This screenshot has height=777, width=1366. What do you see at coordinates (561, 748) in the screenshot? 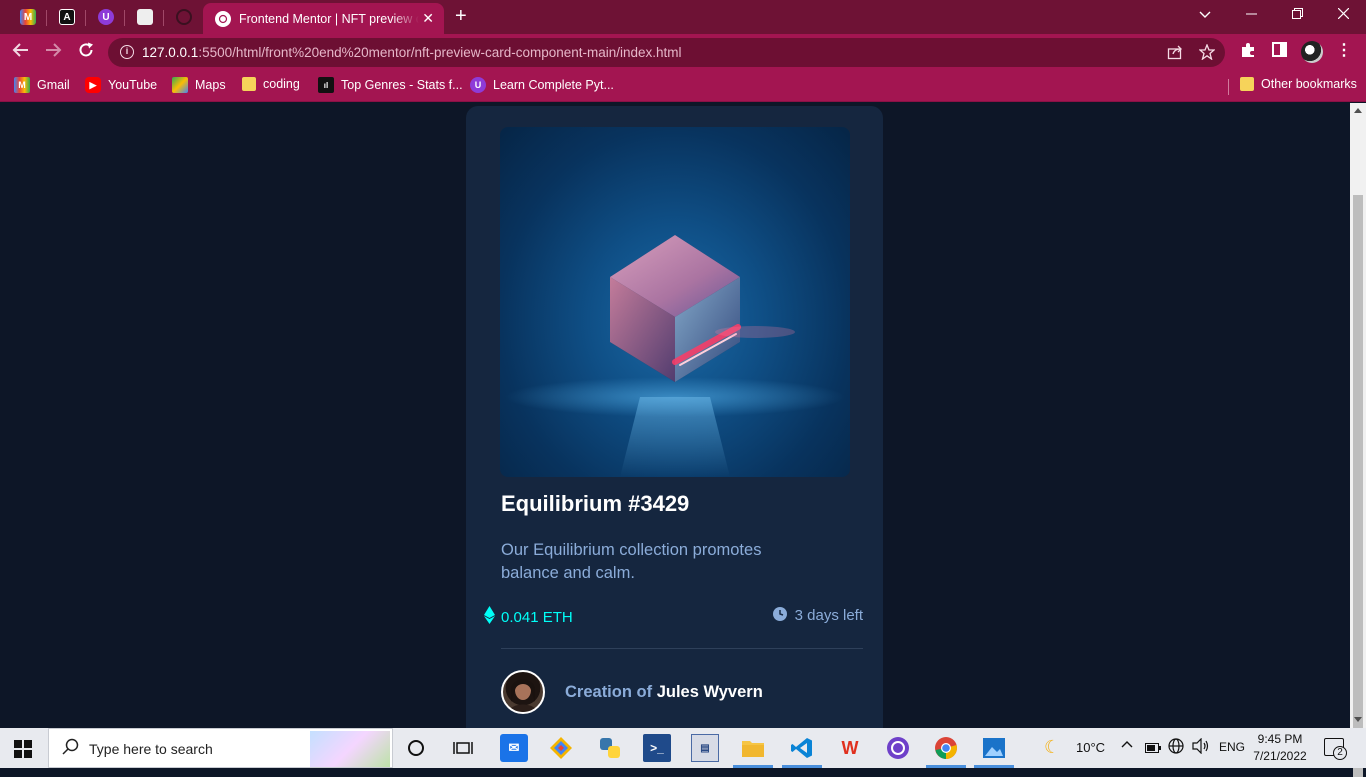
I see `photos-app-icon` at bounding box center [561, 748].